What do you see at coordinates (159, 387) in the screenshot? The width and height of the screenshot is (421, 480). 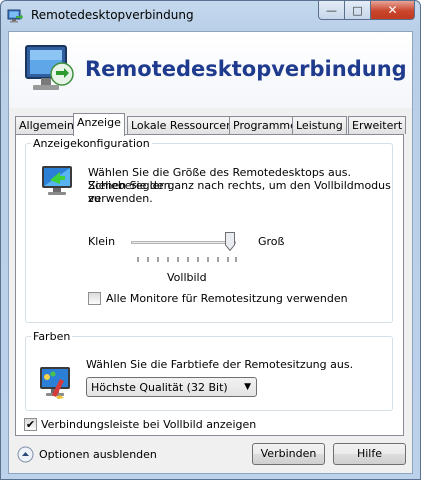 I see `color-depth-selected-value: Höchste Qualität (32 Bit)` at bounding box center [159, 387].